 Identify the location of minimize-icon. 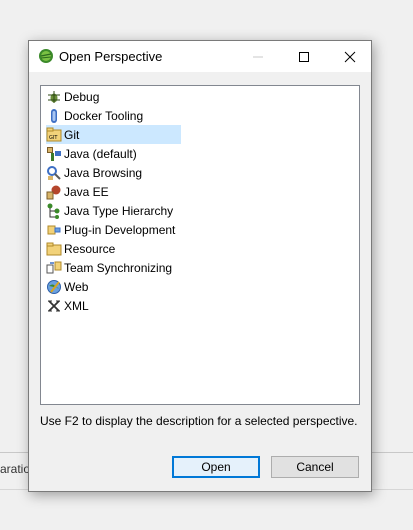
(258, 56).